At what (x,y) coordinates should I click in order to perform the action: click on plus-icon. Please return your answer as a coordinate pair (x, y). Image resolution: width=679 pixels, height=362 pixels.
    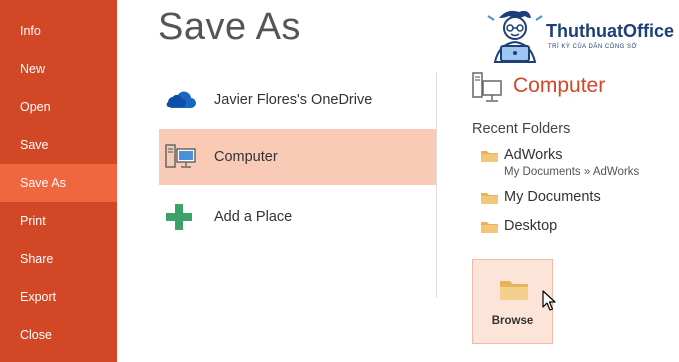
    Looking at the image, I should click on (179, 217).